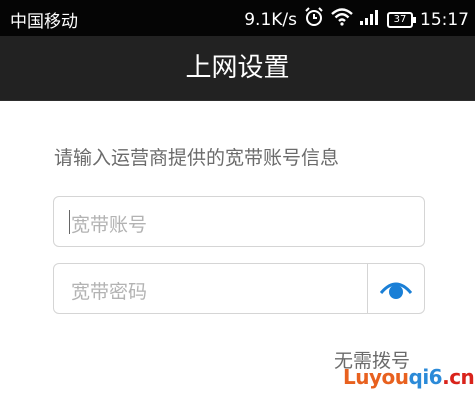  What do you see at coordinates (239, 288) in the screenshot?
I see `password-field: 宽带密码` at bounding box center [239, 288].